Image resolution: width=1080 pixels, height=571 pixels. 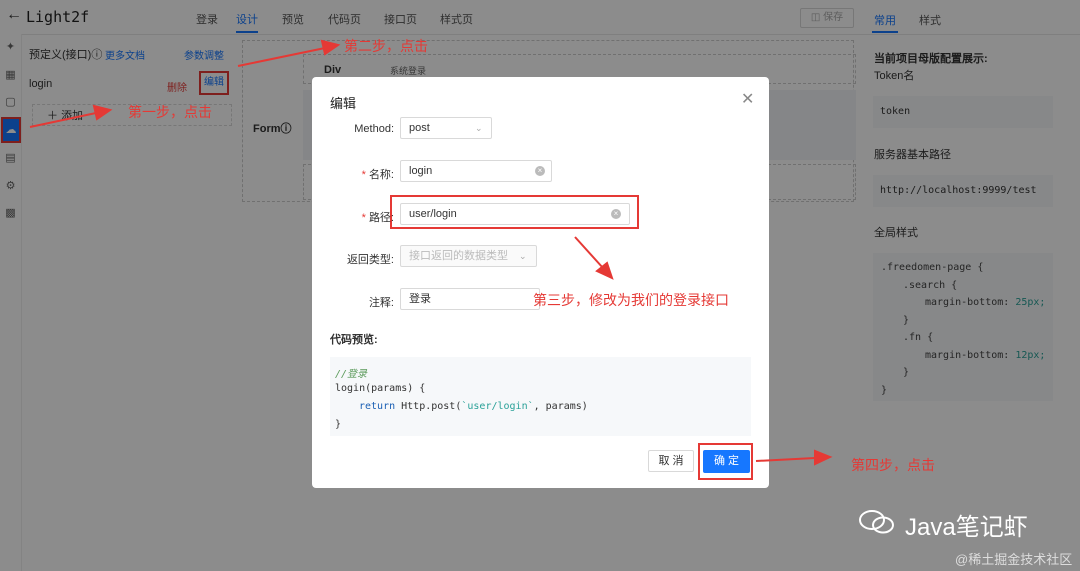 What do you see at coordinates (386, 46) in the screenshot?
I see `step2-annotation: 第二步，点击` at bounding box center [386, 46].